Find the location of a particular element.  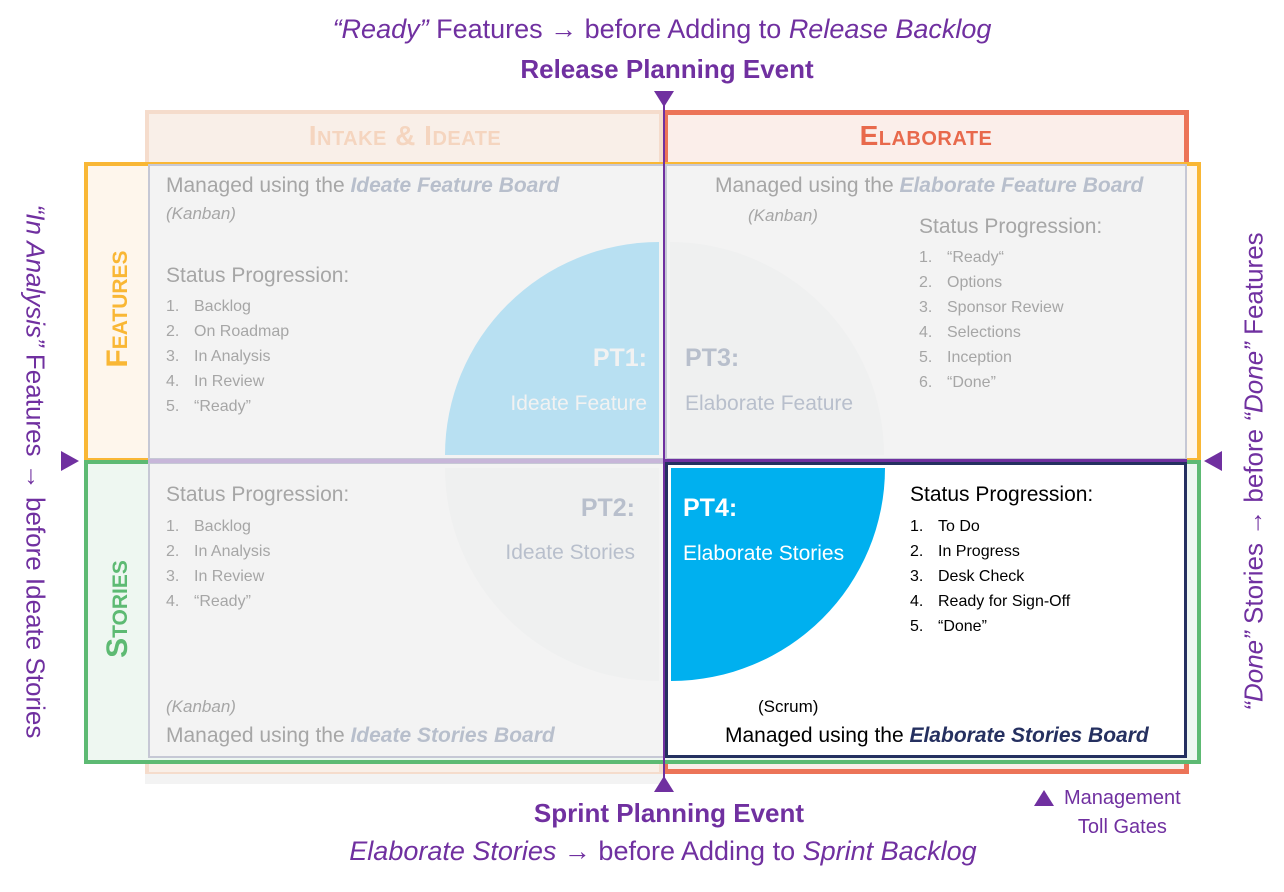

board-name: Ideate Feature Board is located at coordinates (455, 185).